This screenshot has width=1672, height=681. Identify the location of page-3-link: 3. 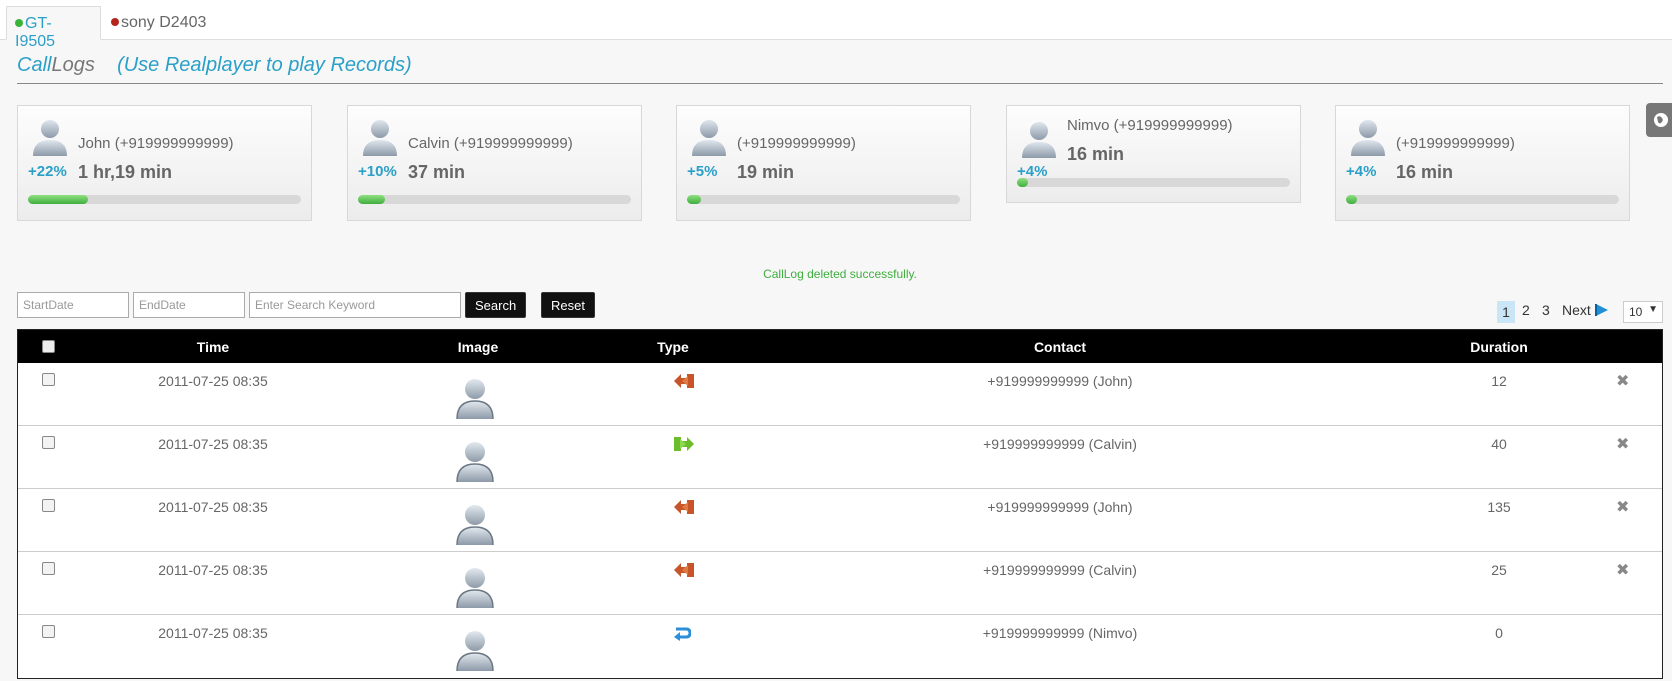
(1546, 310).